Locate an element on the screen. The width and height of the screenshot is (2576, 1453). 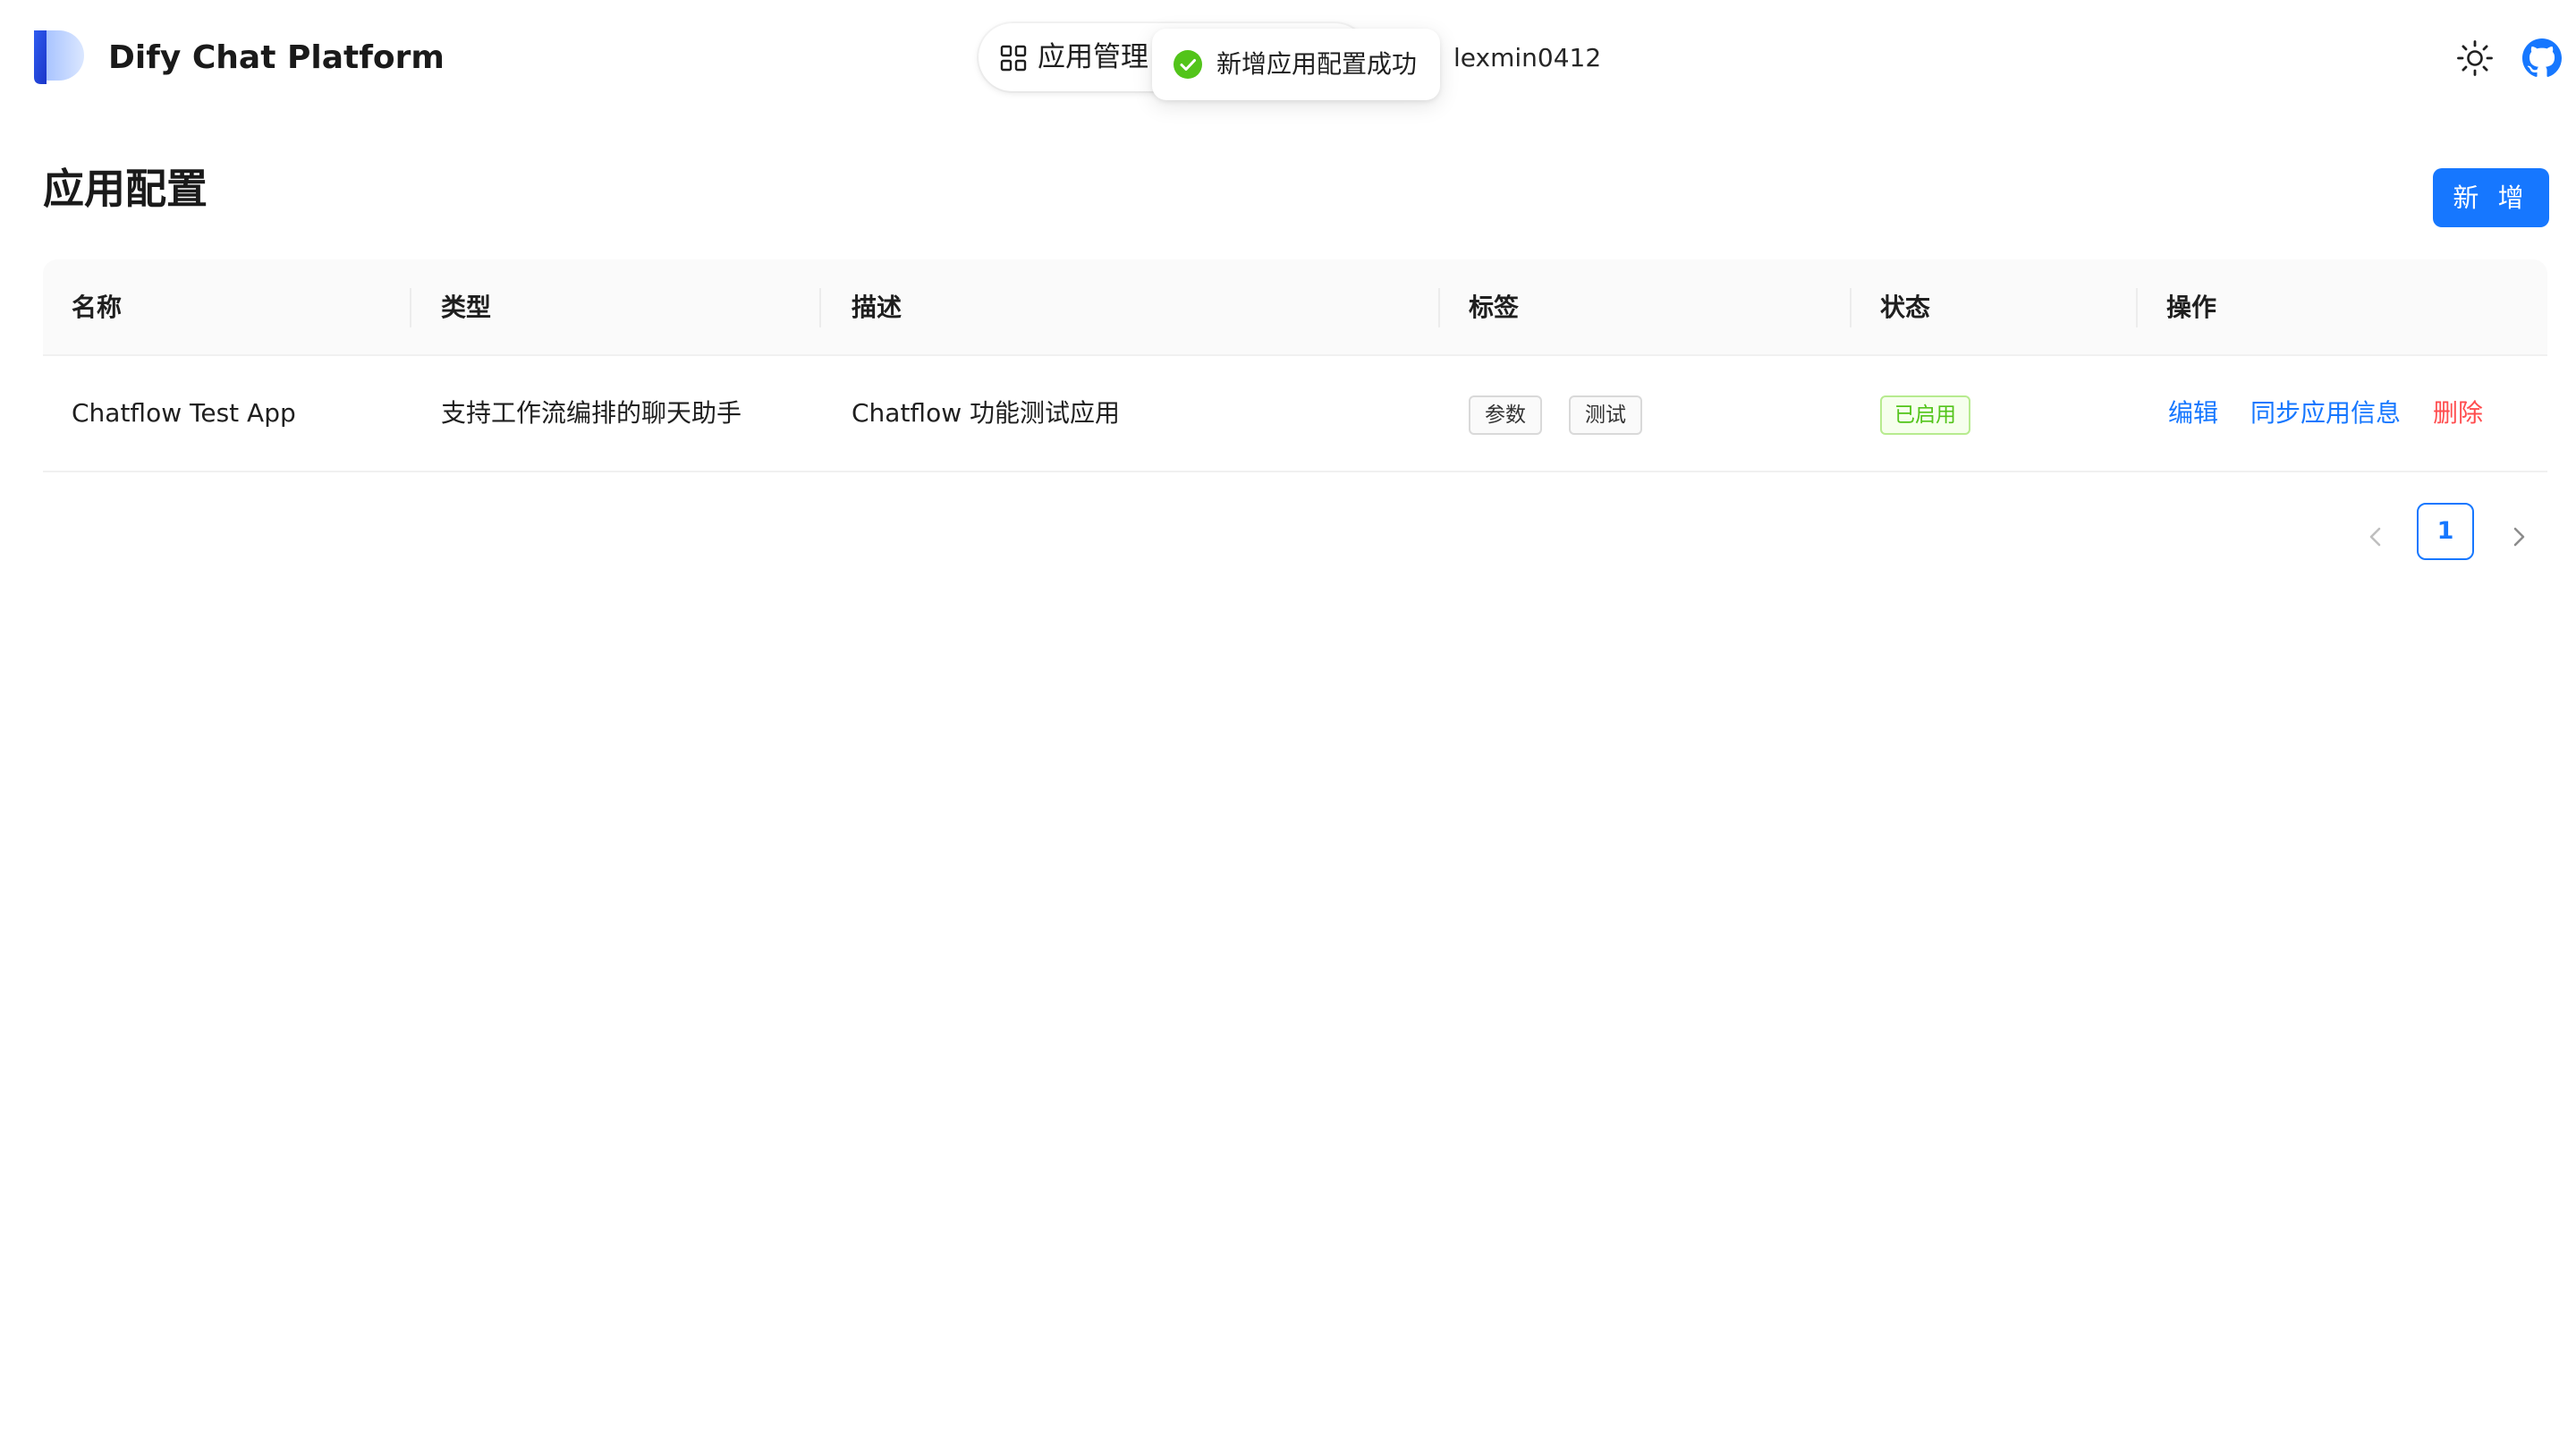
pagination-page-1: 1 is located at coordinates (2445, 531).